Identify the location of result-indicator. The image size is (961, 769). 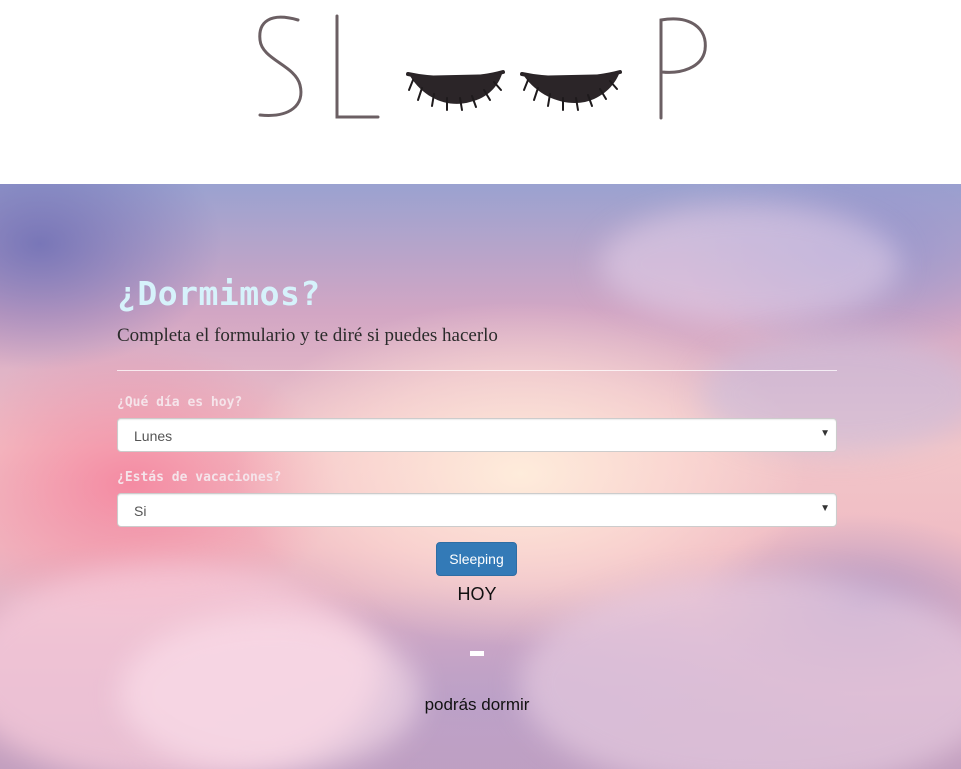
(477, 653).